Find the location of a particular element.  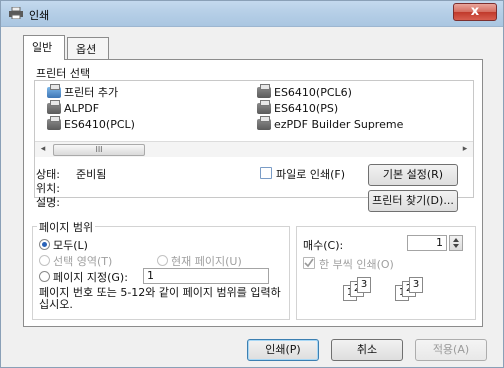

printer-item-add: 프린터 추가 is located at coordinates (83, 91).